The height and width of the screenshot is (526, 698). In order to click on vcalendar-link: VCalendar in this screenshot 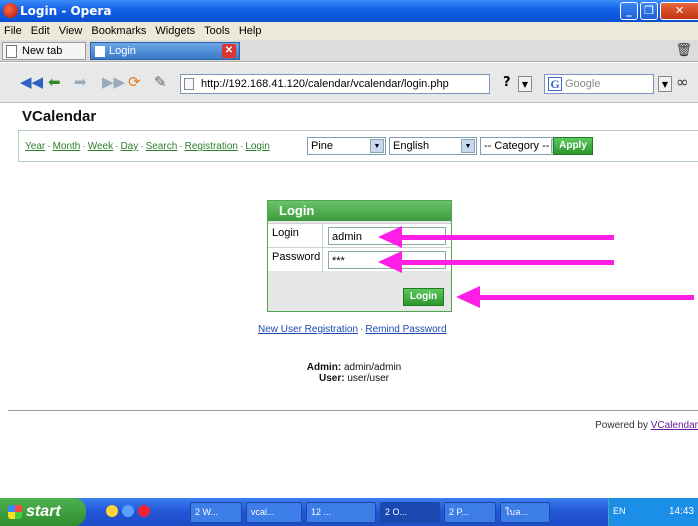, I will do `click(674, 425)`.